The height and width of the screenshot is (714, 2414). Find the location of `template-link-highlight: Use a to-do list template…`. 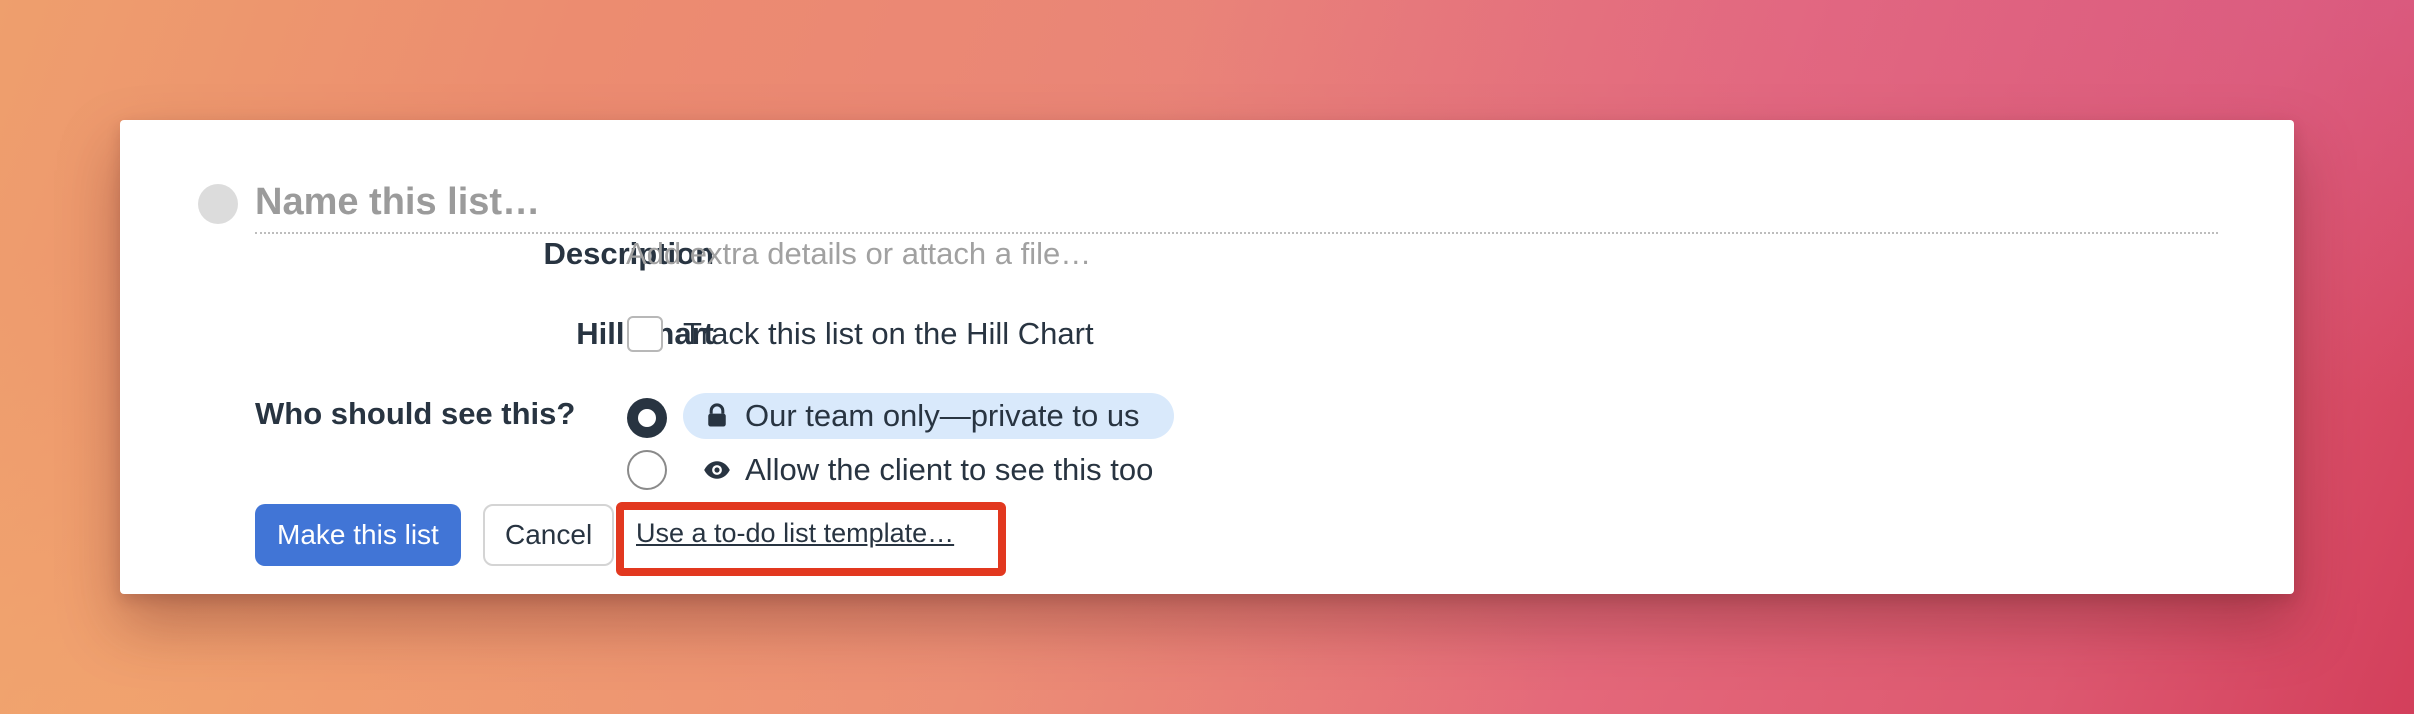

template-link-highlight: Use a to-do list template… is located at coordinates (811, 539).